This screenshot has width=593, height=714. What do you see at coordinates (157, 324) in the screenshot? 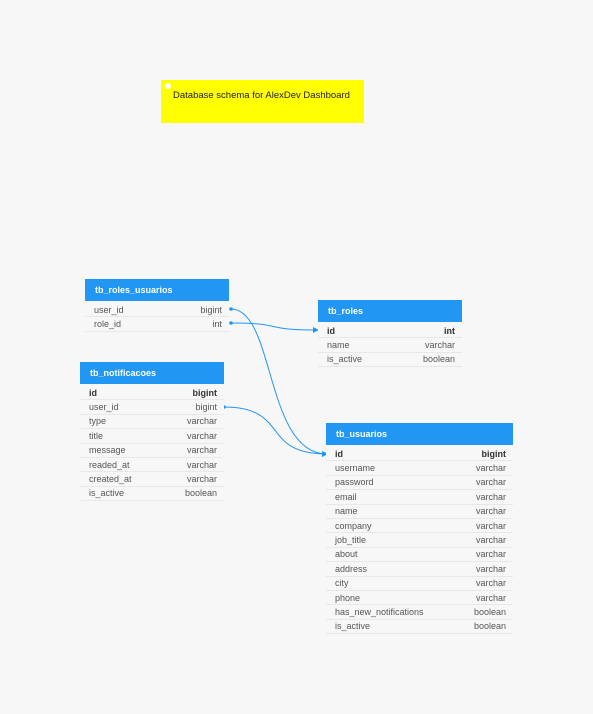
I see `column-row: role_id int` at bounding box center [157, 324].